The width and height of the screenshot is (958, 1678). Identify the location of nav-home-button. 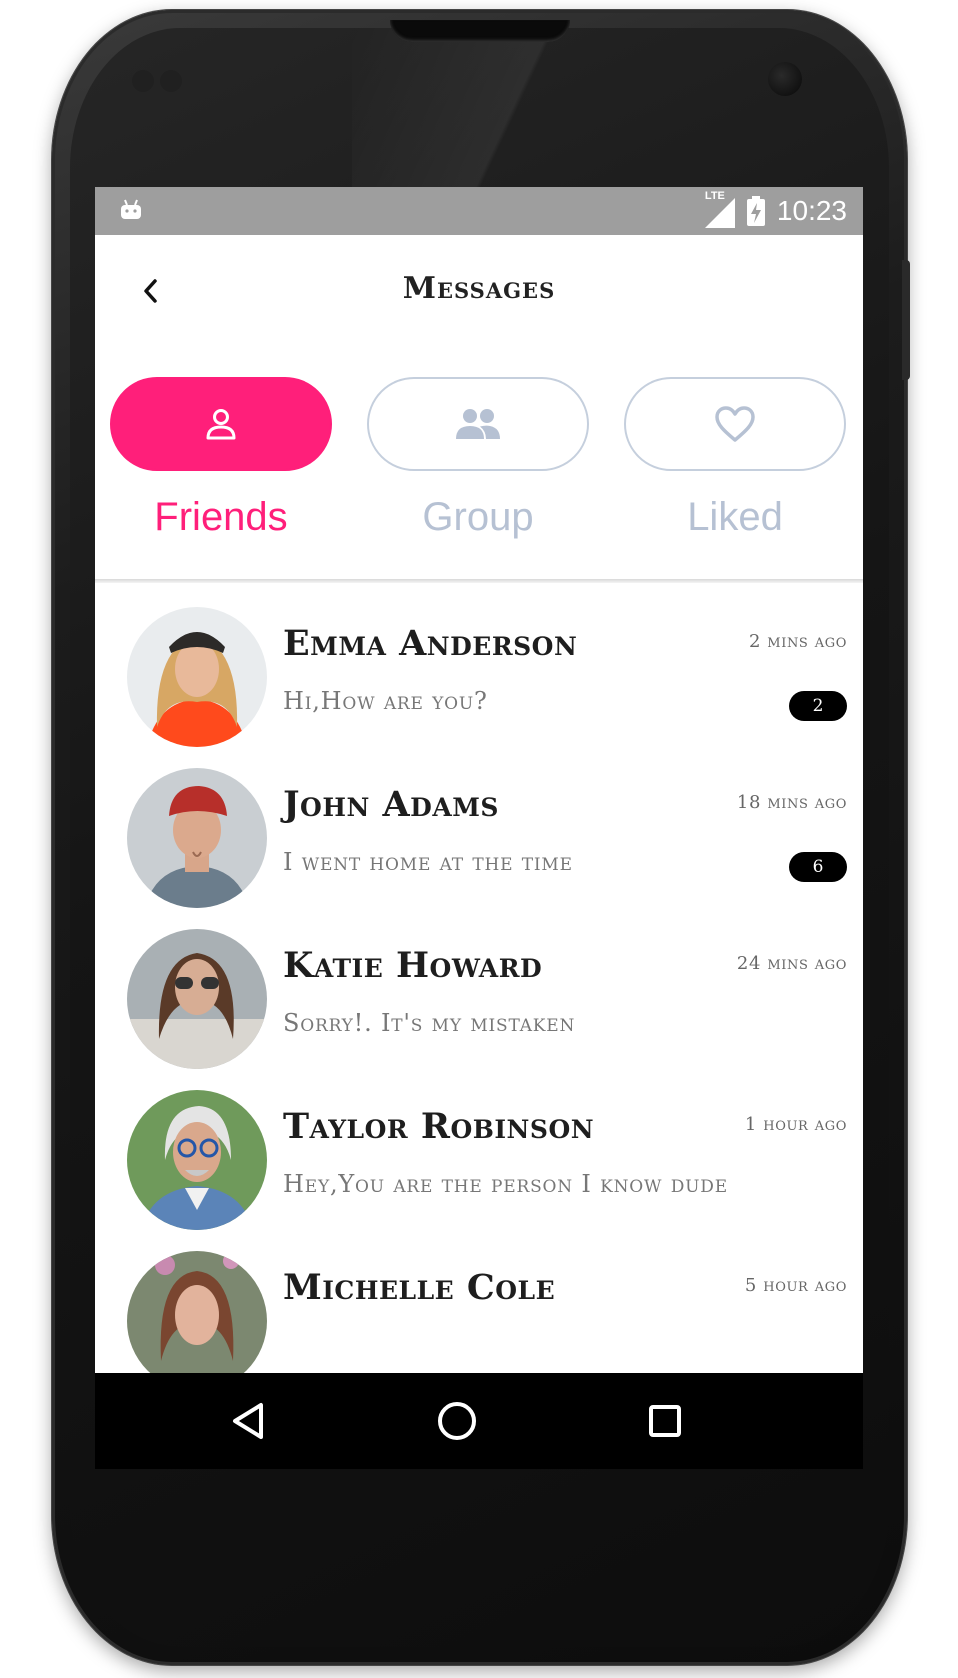
(457, 1421).